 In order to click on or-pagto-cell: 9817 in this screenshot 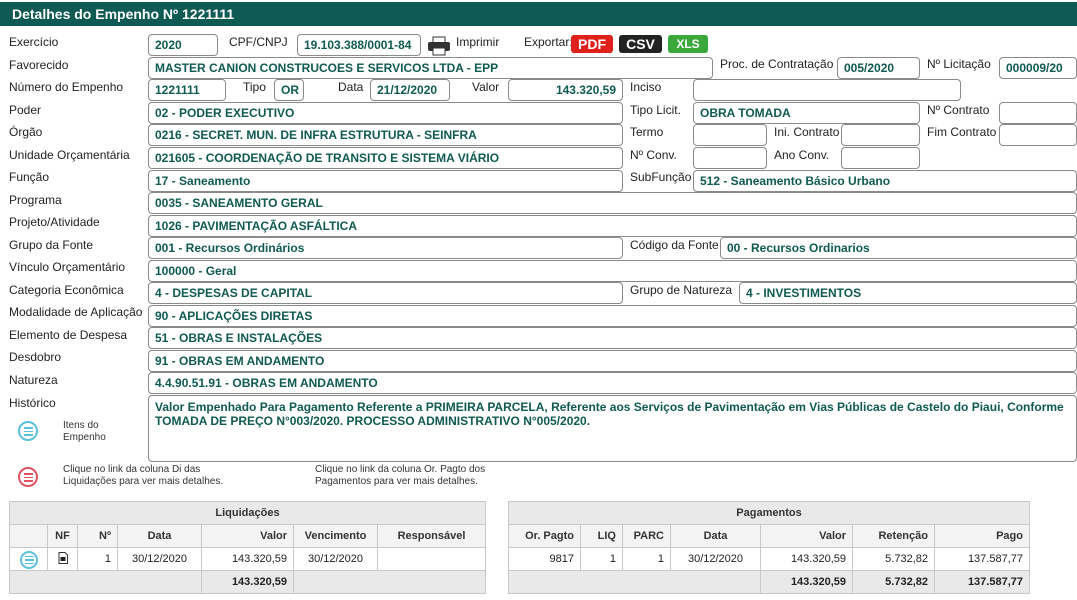, I will do `click(544, 559)`.